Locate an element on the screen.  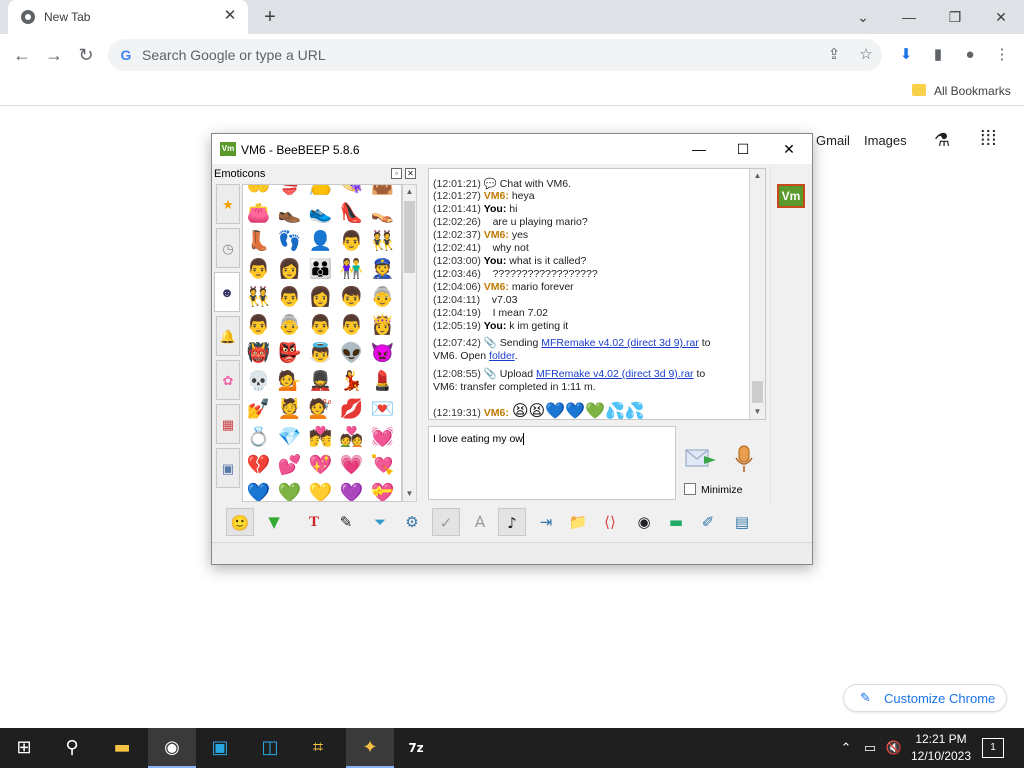
emoticon-button: 👤 is located at coordinates (320, 241).